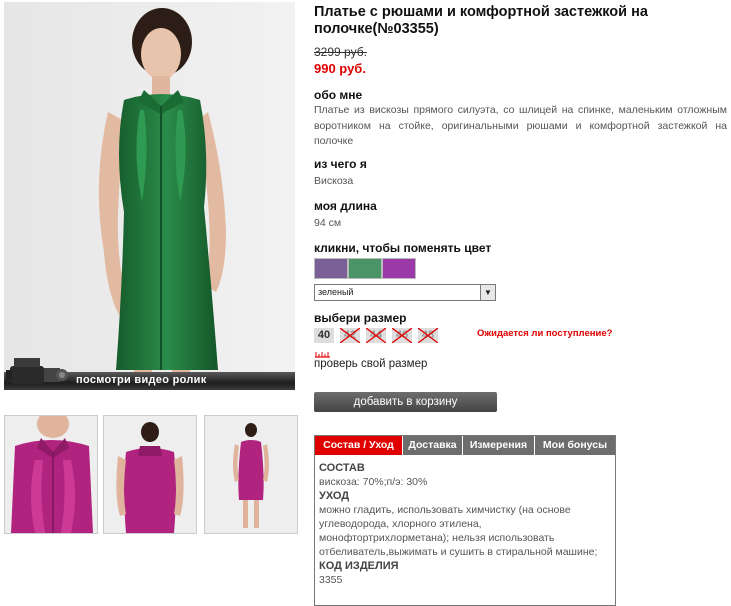 The height and width of the screenshot is (606, 731). What do you see at coordinates (51, 474) in the screenshot?
I see `thumbnail-front-closeup` at bounding box center [51, 474].